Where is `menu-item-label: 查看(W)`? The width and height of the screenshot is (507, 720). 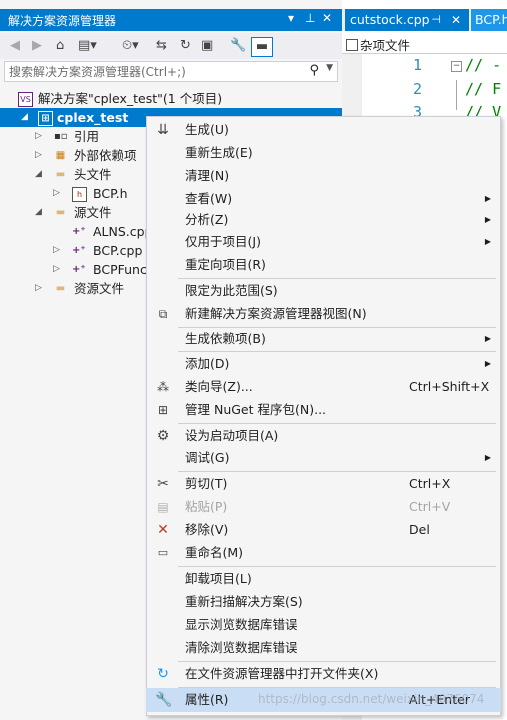
menu-item-label: 查看(W) is located at coordinates (209, 198).